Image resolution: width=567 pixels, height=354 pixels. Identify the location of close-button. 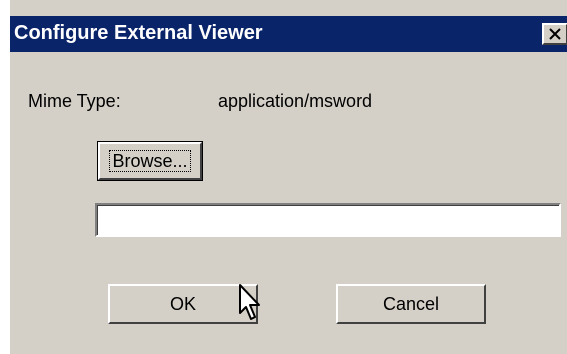
(554, 34).